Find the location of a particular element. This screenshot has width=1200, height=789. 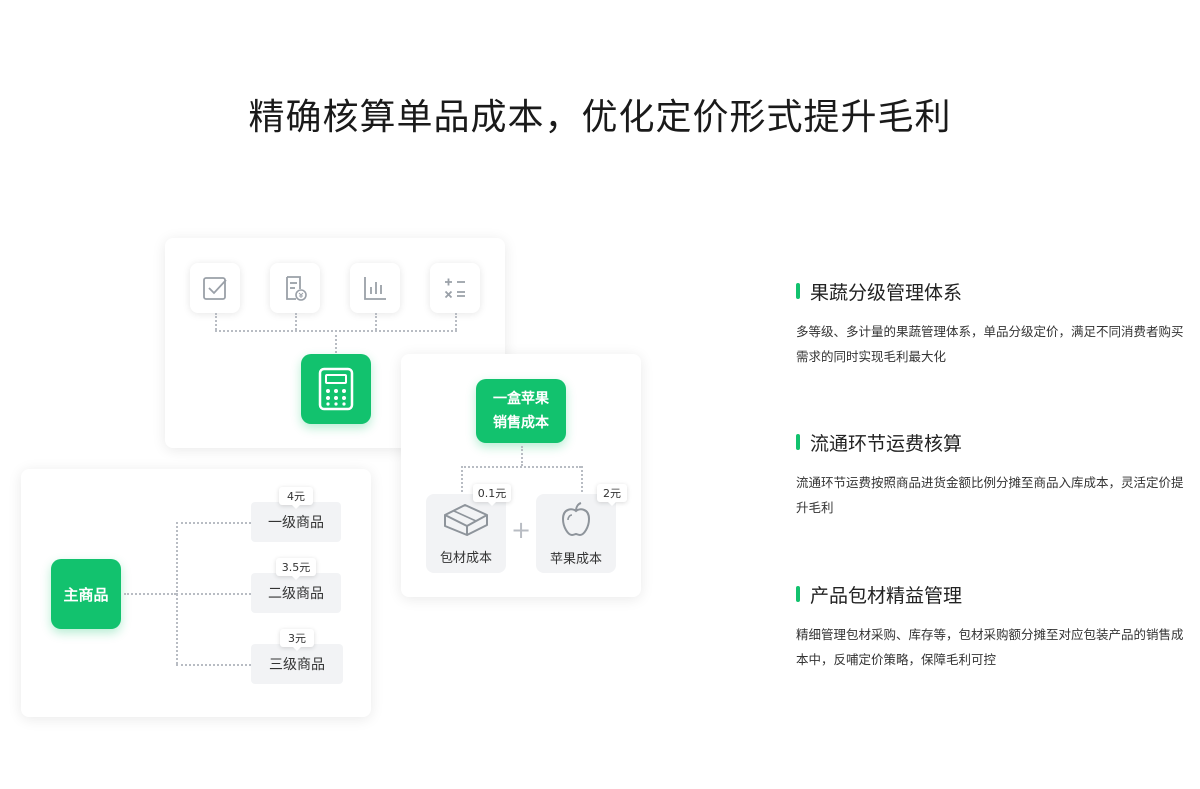

feature-title: 流通环节运费核算 is located at coordinates (886, 443).